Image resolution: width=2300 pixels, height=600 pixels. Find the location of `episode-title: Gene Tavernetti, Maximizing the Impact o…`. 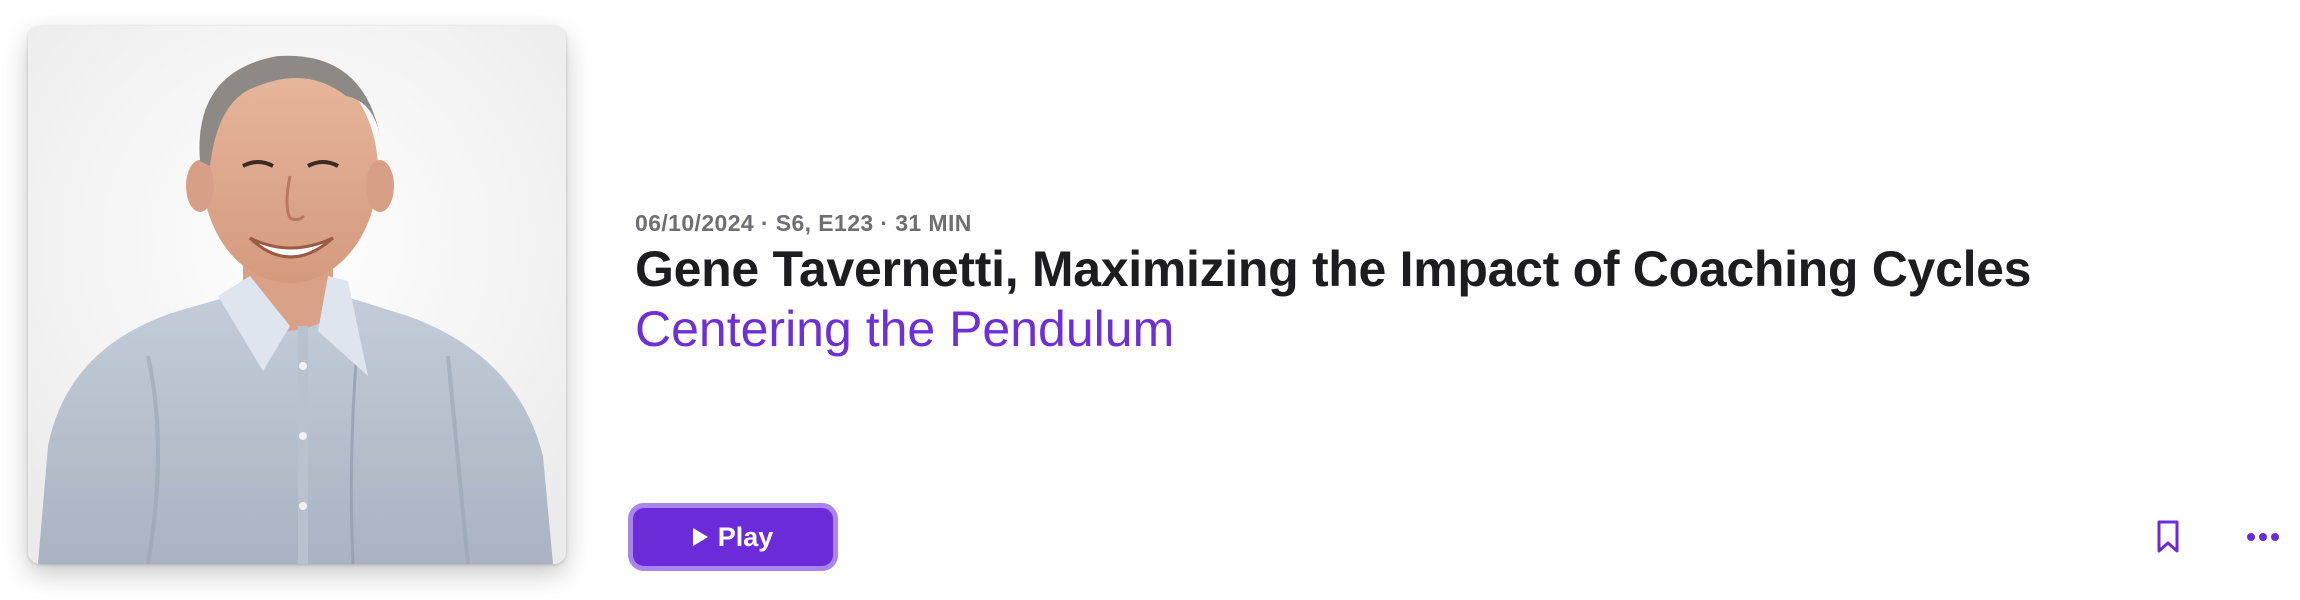

episode-title: Gene Tavernetti, Maximizing the Impact o… is located at coordinates (1333, 269).